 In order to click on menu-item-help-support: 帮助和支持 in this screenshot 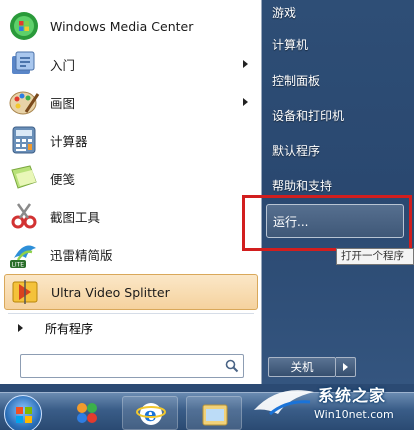, I will do `click(302, 185)`.